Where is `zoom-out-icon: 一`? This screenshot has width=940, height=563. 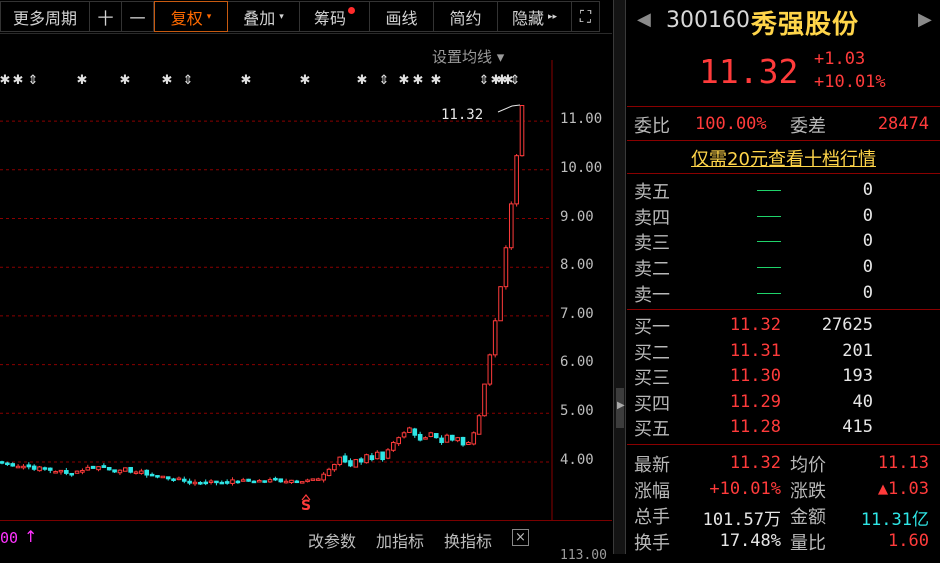 zoom-out-icon: 一 is located at coordinates (137, 18).